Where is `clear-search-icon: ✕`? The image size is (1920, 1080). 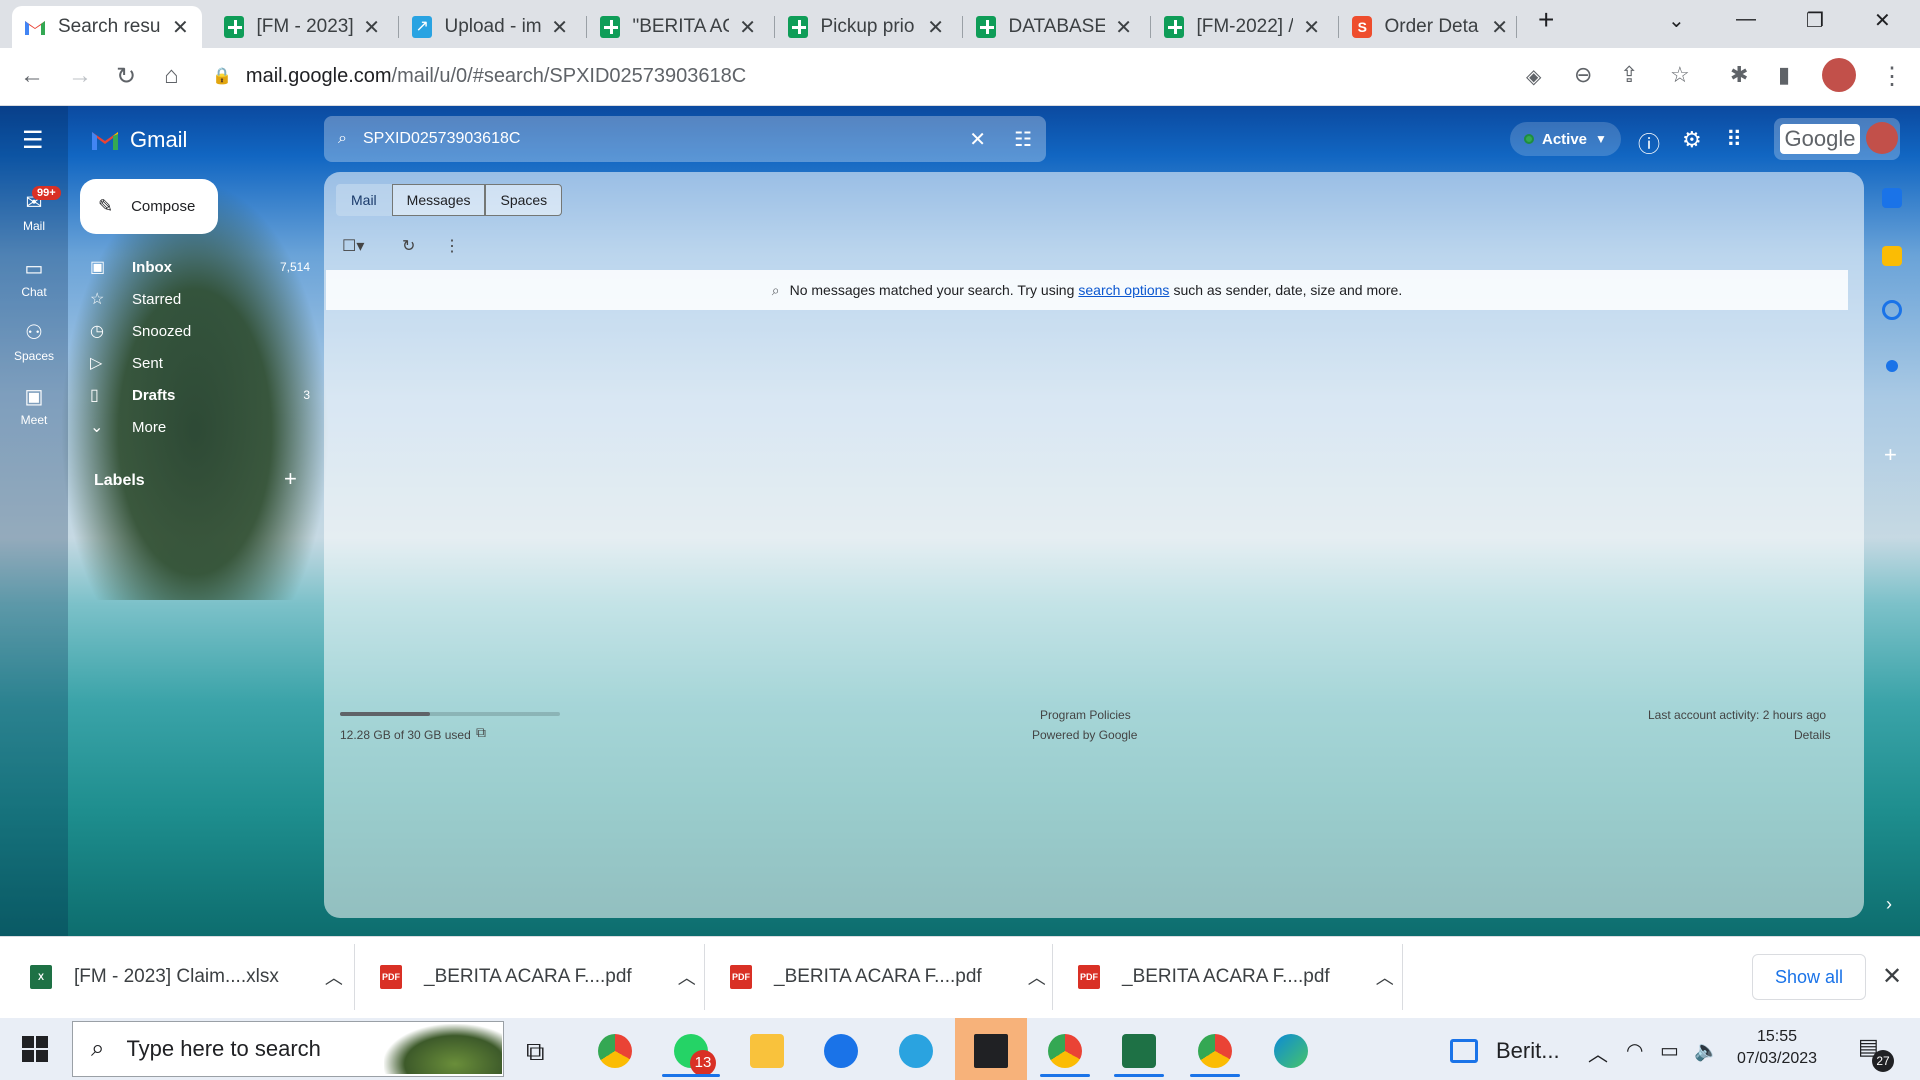 clear-search-icon: ✕ is located at coordinates (977, 139).